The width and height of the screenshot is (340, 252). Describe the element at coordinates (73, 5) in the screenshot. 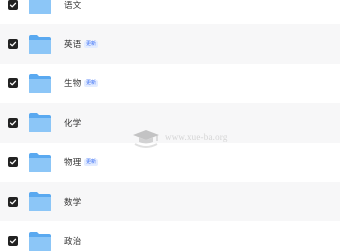

I see `folder-name: 语文` at that location.